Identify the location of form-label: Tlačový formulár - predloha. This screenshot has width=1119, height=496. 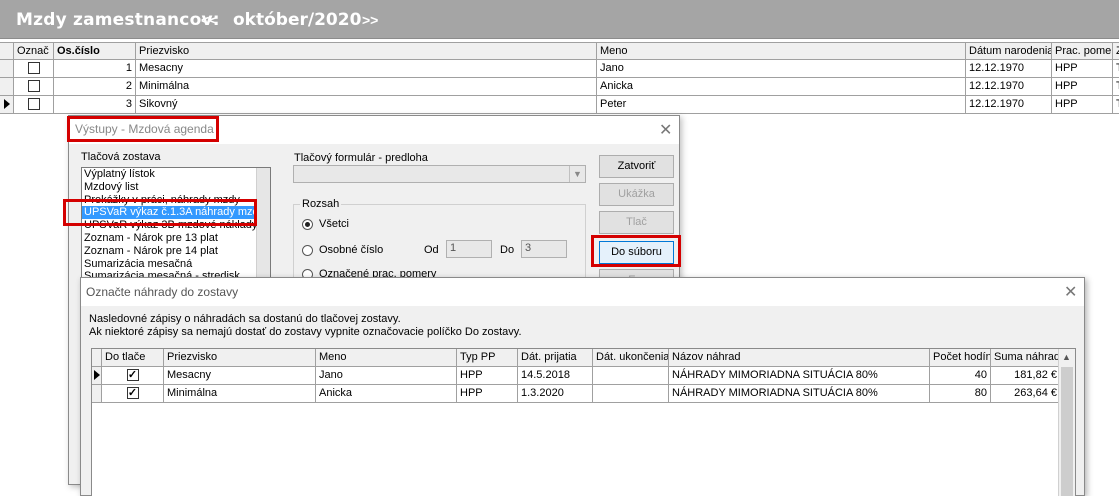
(361, 158).